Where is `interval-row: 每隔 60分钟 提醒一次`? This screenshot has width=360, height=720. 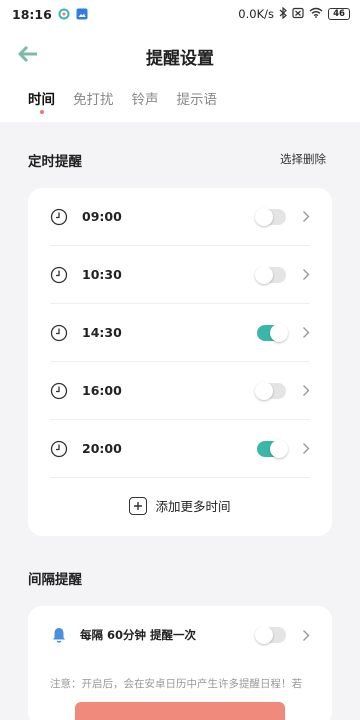 interval-row: 每隔 60分钟 提醒一次 is located at coordinates (180, 635).